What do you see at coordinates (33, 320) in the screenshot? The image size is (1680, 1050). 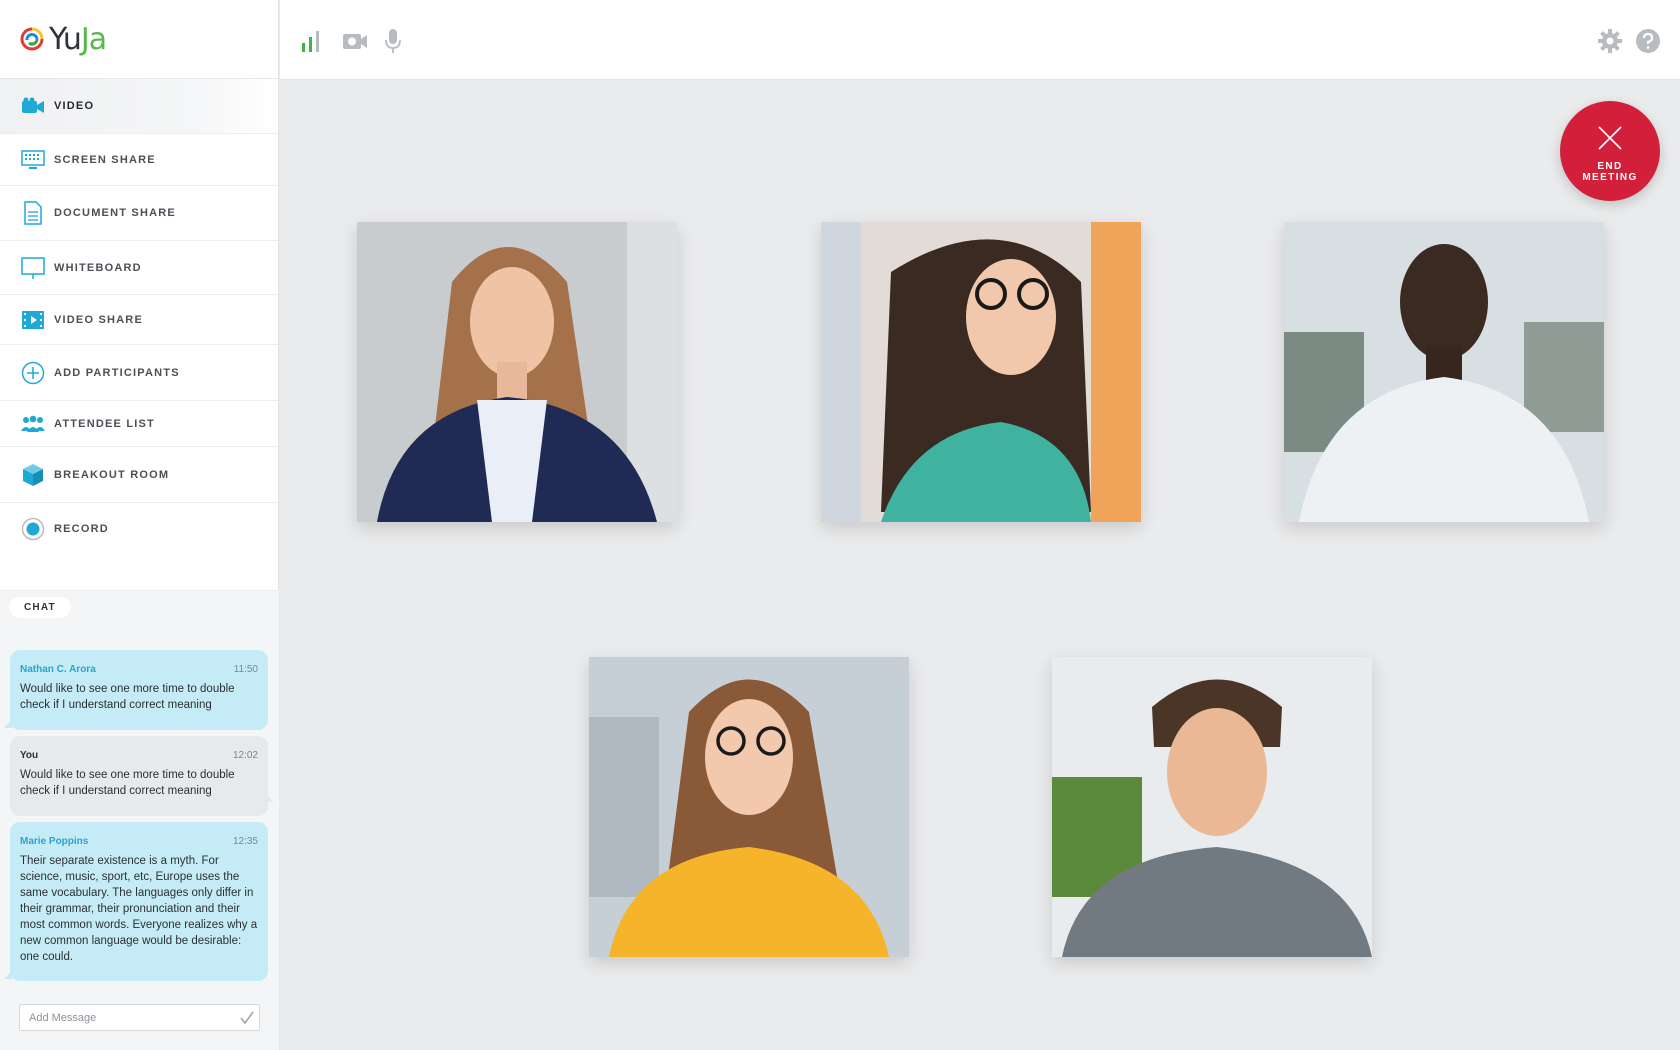 I see `film-strip-icon` at bounding box center [33, 320].